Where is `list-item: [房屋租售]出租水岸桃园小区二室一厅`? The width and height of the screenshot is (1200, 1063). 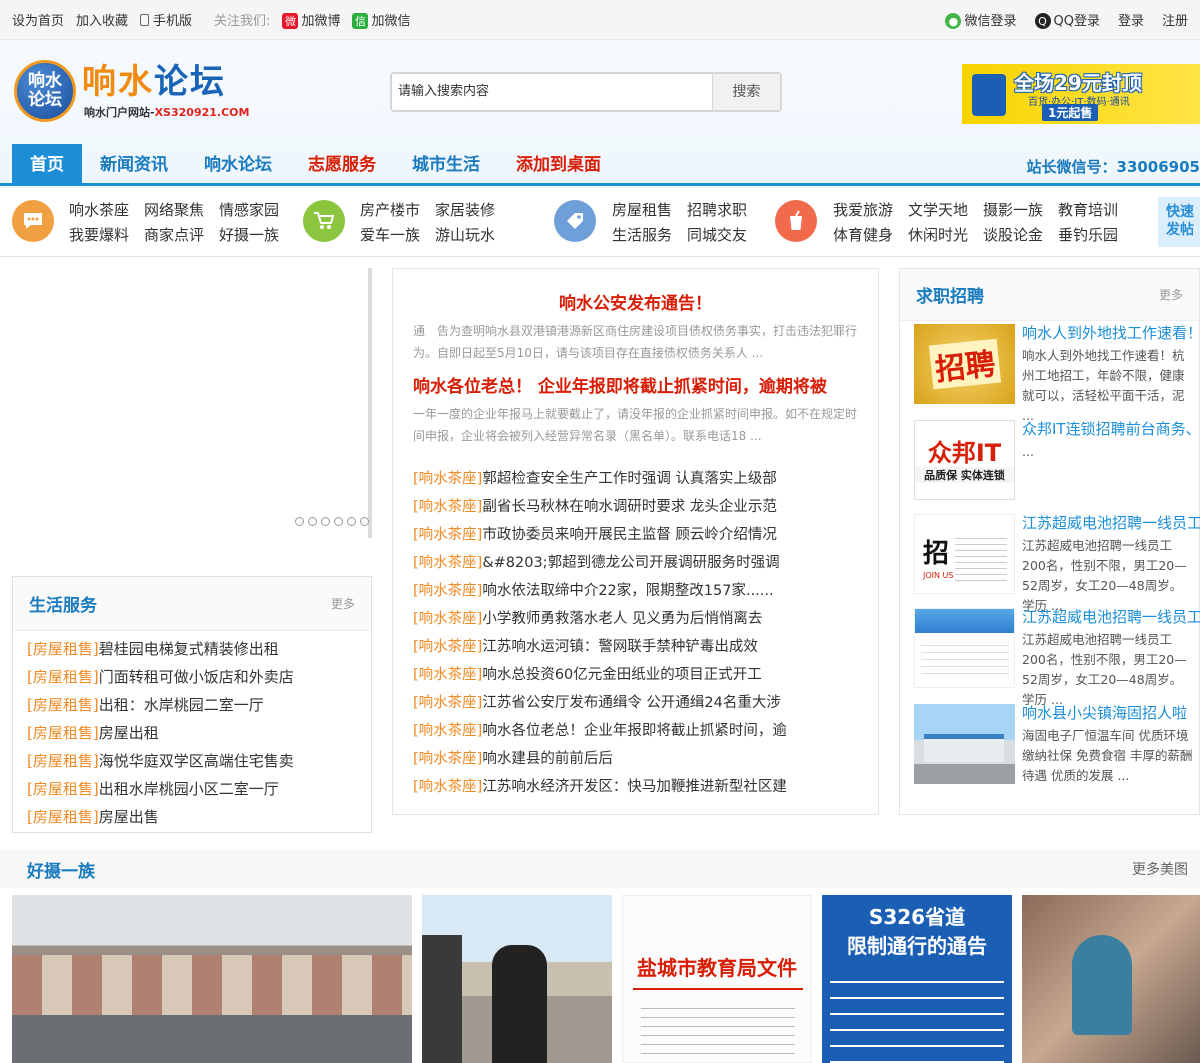
list-item: [房屋租售]出租水岸桃园小区二室一厅 is located at coordinates (199, 789).